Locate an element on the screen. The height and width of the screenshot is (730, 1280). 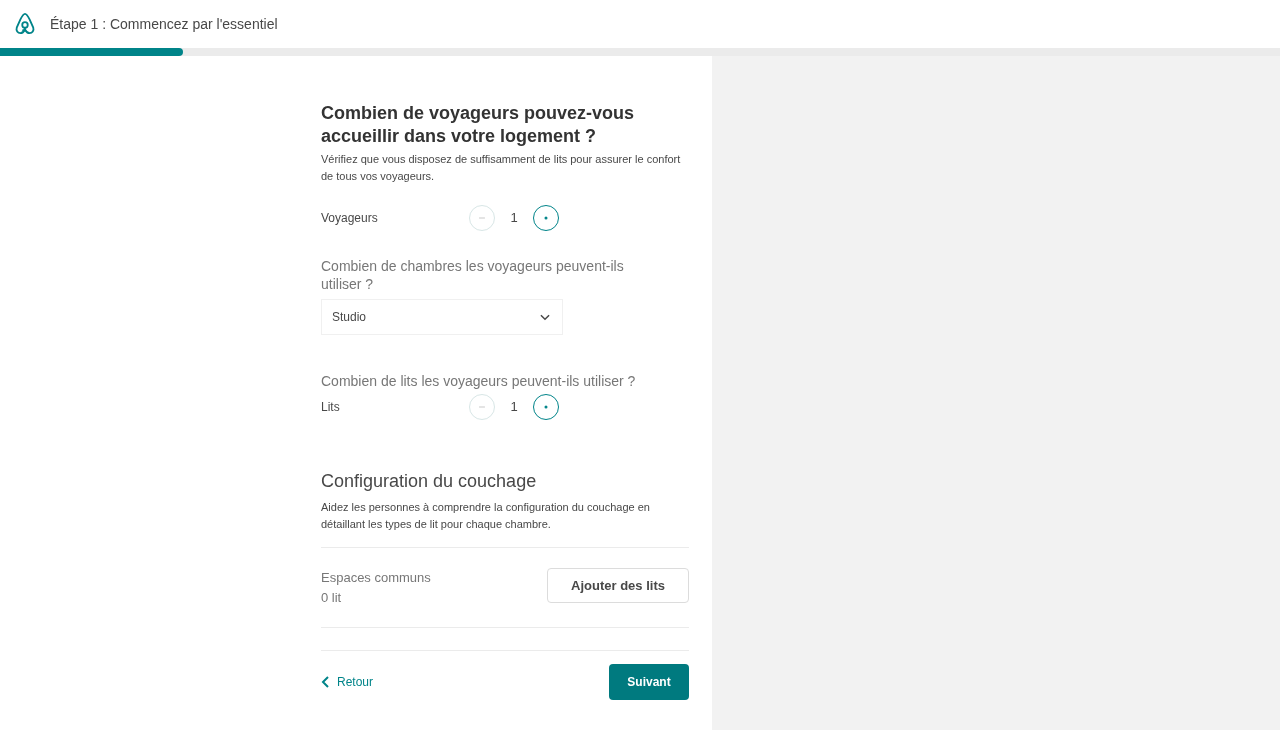
bedrooms-question: Combien de chambres les voyageurs peuvent-ils utiliser ? is located at coordinates (473, 275).